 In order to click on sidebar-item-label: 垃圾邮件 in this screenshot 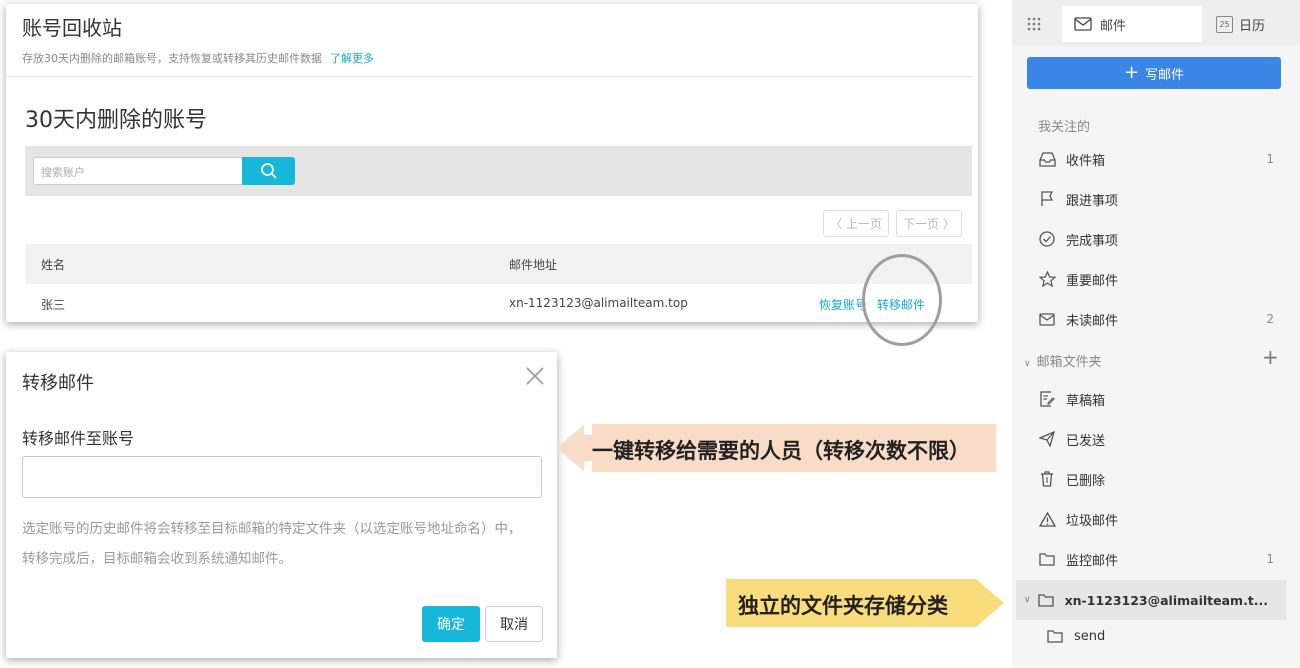, I will do `click(1092, 521)`.